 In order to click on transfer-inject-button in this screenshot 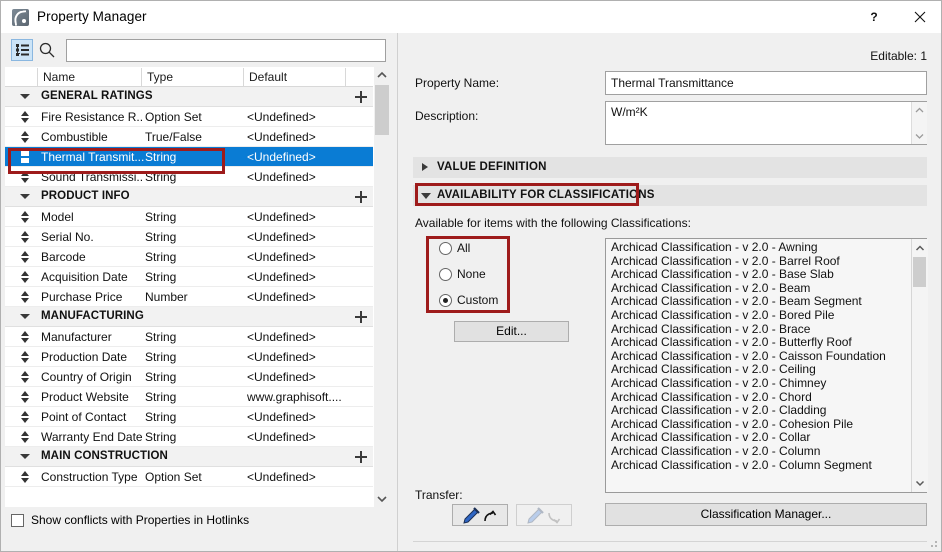, I will do `click(544, 515)`.